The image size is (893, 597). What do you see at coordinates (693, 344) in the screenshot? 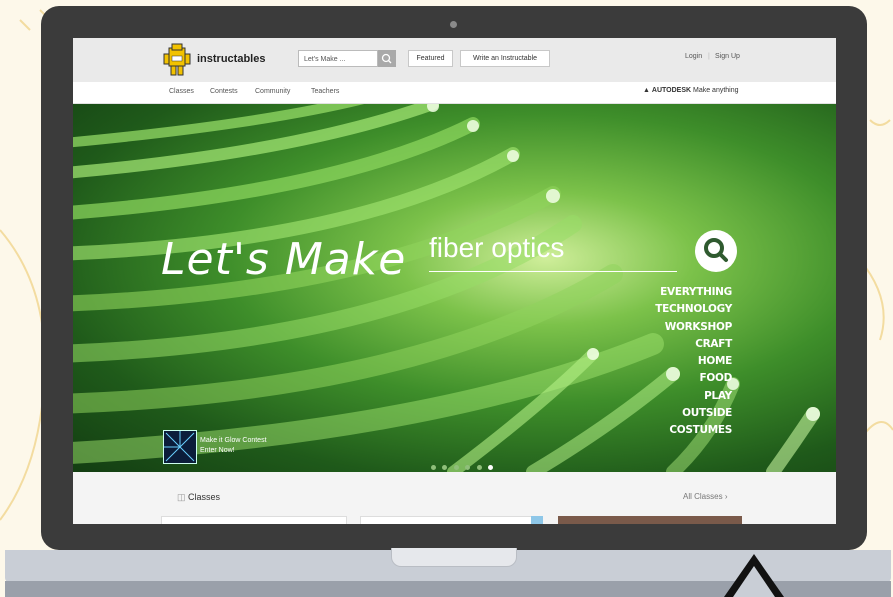
I see `category-craft: CRAFT` at bounding box center [693, 344].